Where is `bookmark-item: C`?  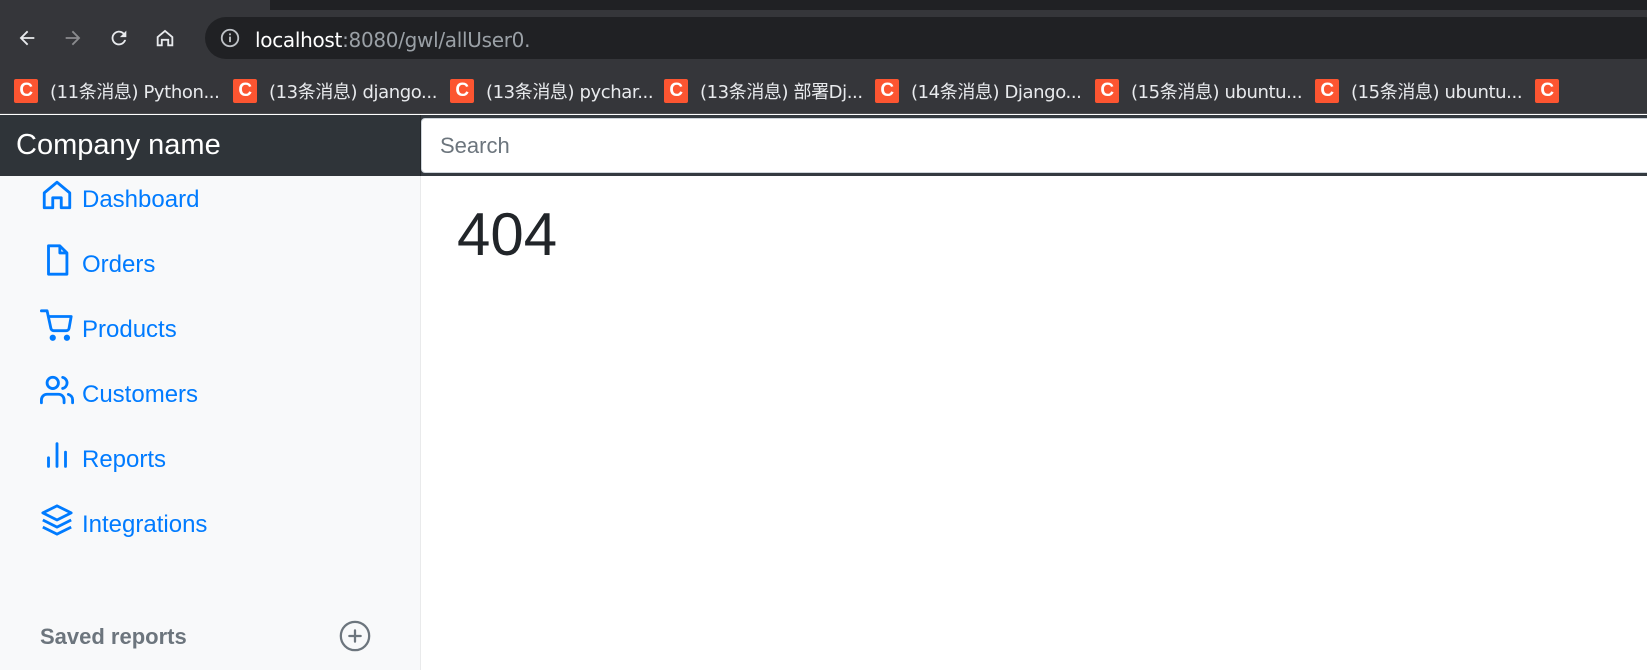 bookmark-item: C is located at coordinates (1553, 91).